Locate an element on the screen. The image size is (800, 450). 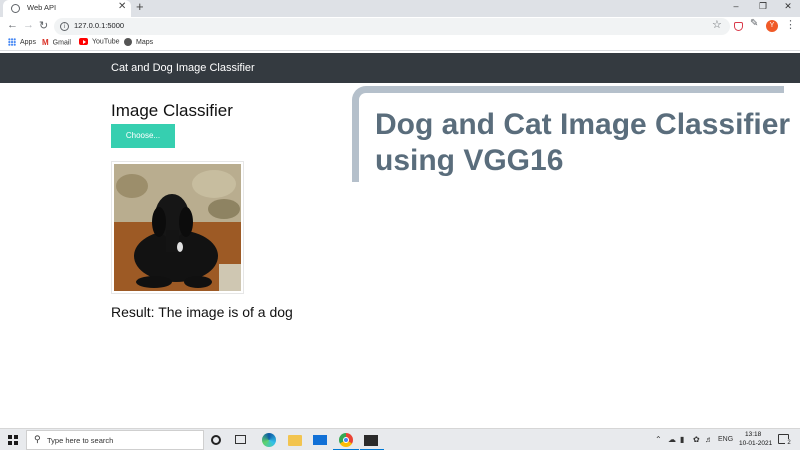
bookmark-star-icon: ☆ is located at coordinates (717, 24).